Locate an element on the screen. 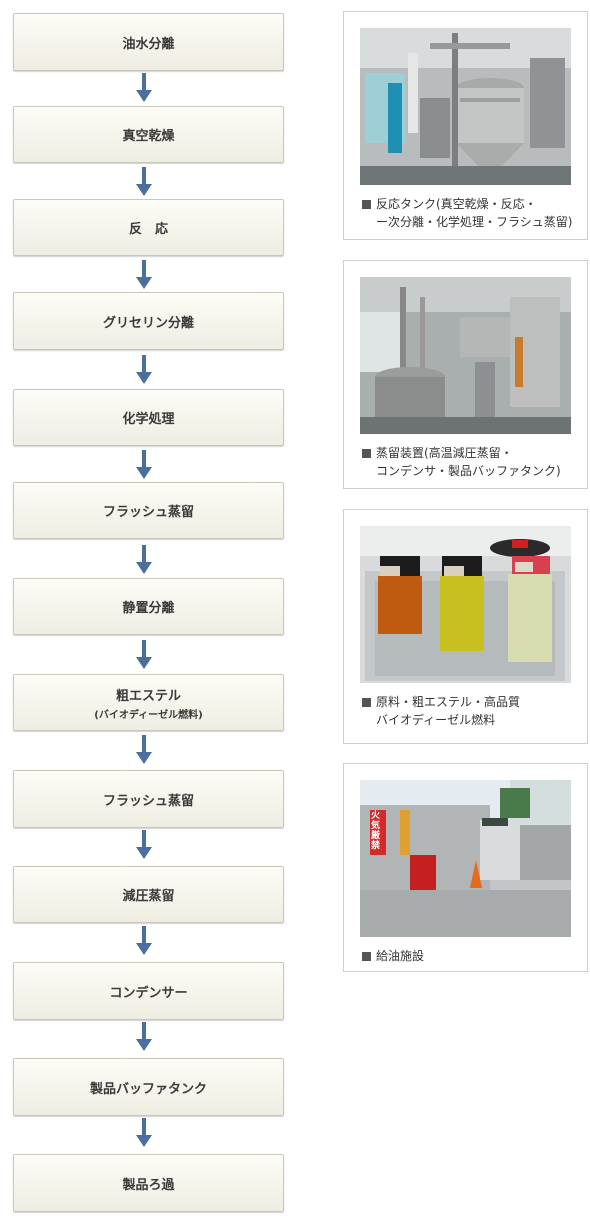 The image size is (590, 1220). photo-card-reaction-tank: 反応タンク(真空乾燥・反応・ ー次分離・化学処理・フラシュ蒸留) is located at coordinates (465, 125).